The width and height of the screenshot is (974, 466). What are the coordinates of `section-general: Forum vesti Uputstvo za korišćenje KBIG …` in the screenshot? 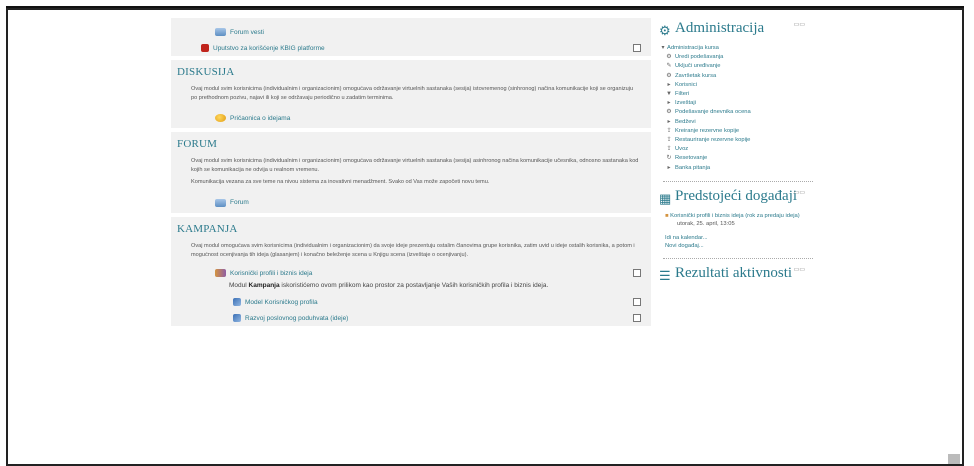 It's located at (411, 37).